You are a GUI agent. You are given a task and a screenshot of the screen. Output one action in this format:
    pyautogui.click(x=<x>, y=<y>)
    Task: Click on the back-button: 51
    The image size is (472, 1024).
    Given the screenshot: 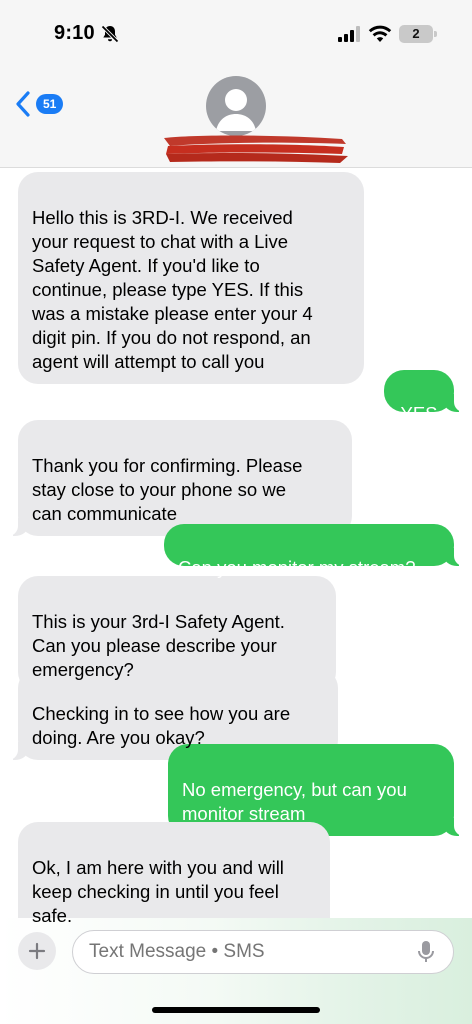 What is the action you would take?
    pyautogui.click(x=44, y=104)
    